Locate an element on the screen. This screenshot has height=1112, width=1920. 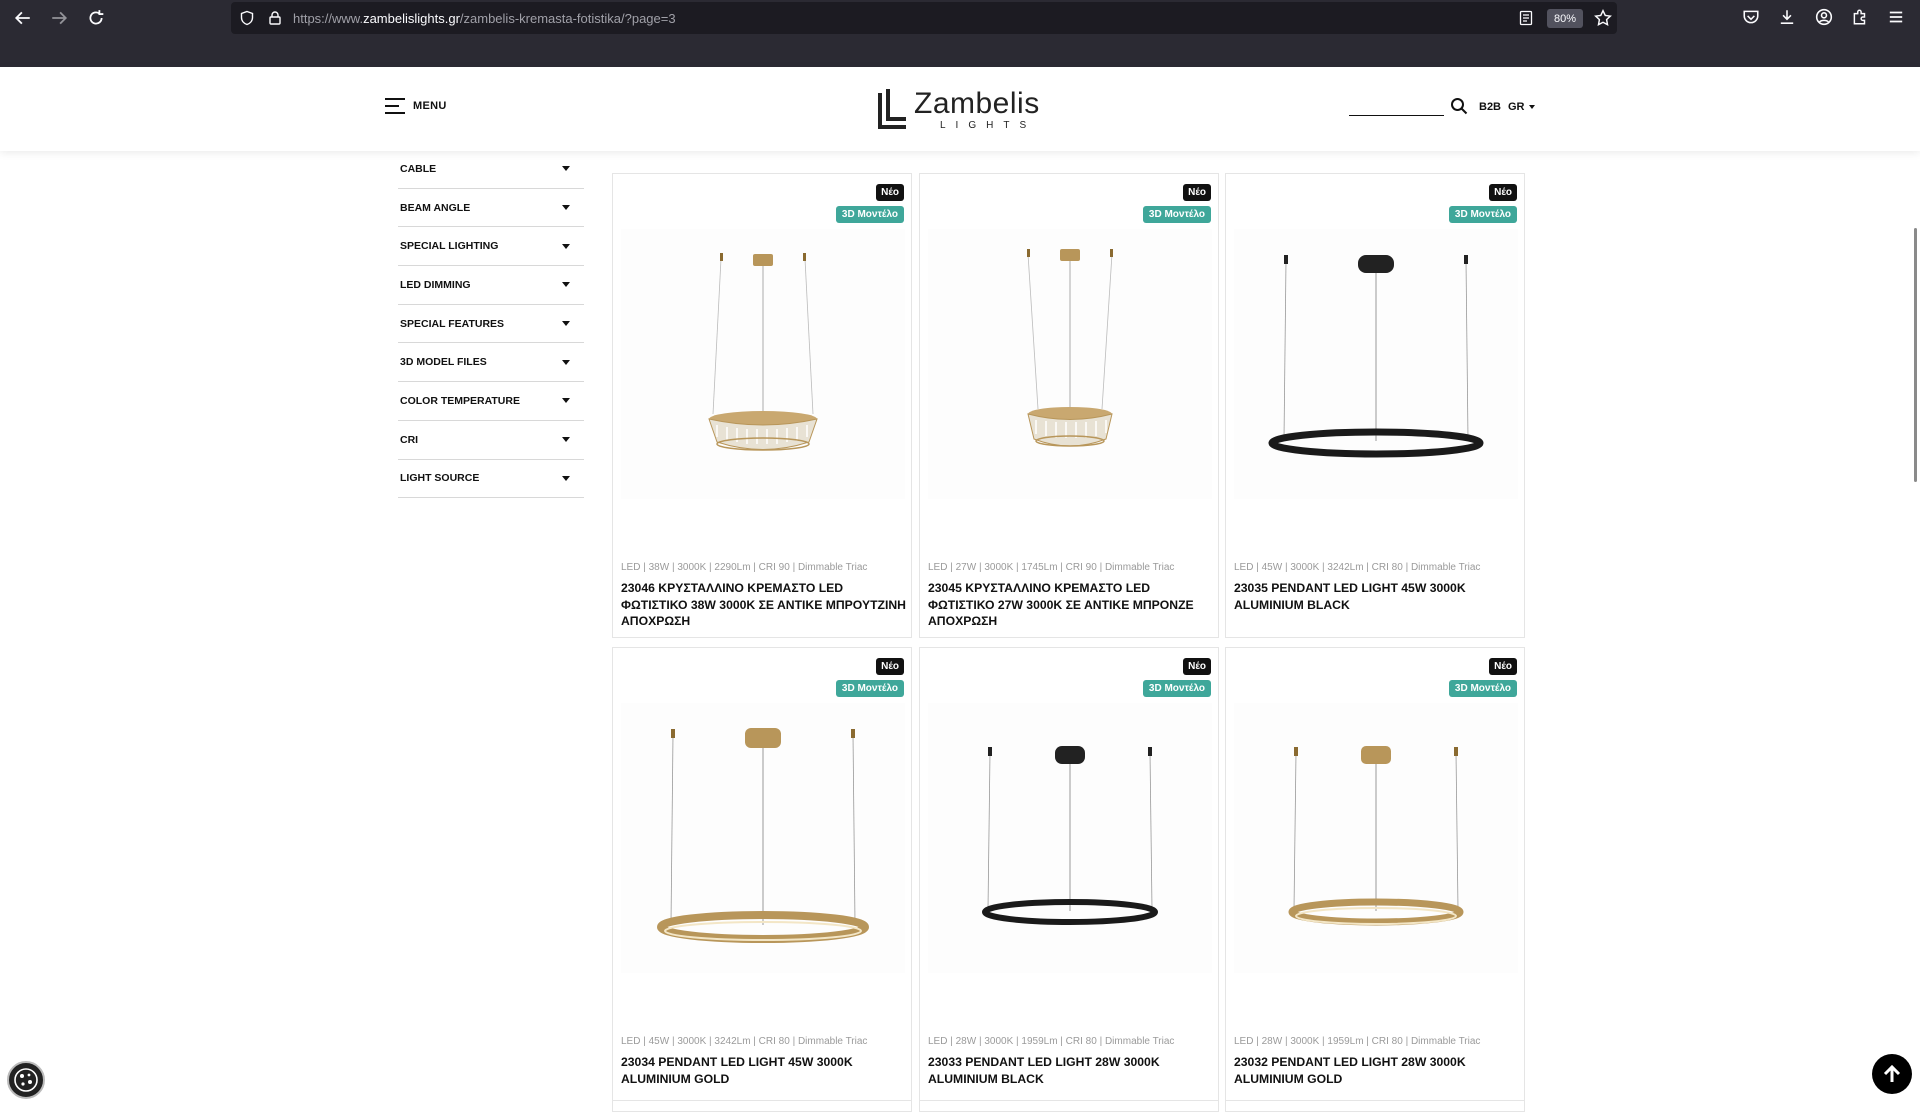
back-arrow-icon is located at coordinates (23, 18).